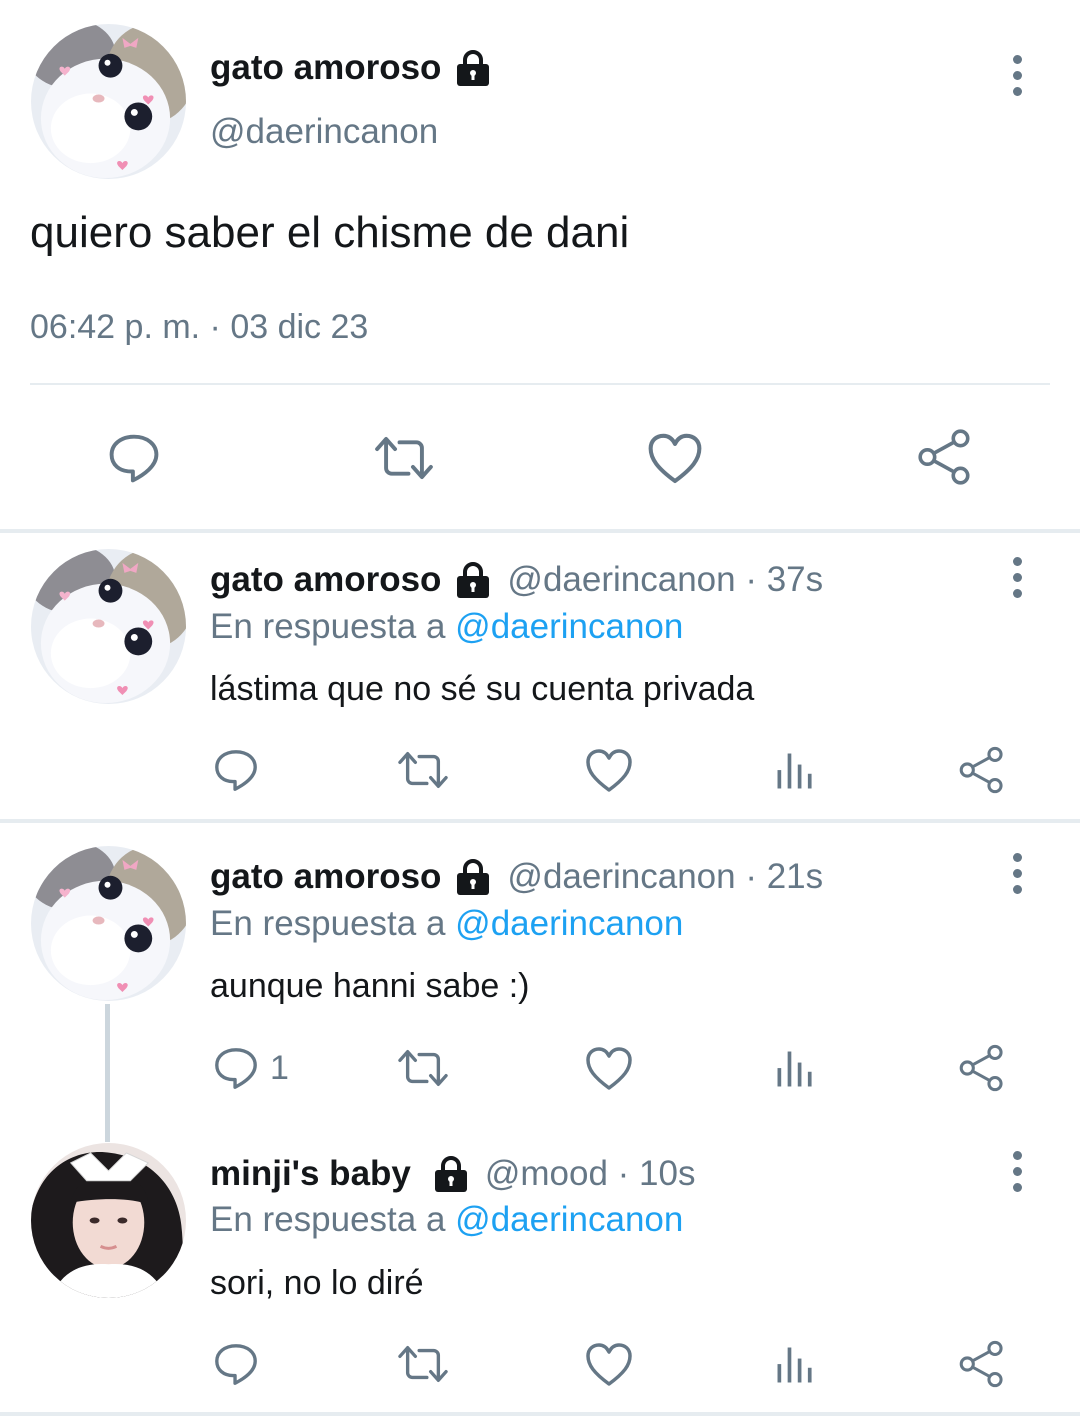 The width and height of the screenshot is (1080, 1416). Describe the element at coordinates (330, 232) in the screenshot. I see `tweet-text: quiero saber el chisme de dani` at that location.